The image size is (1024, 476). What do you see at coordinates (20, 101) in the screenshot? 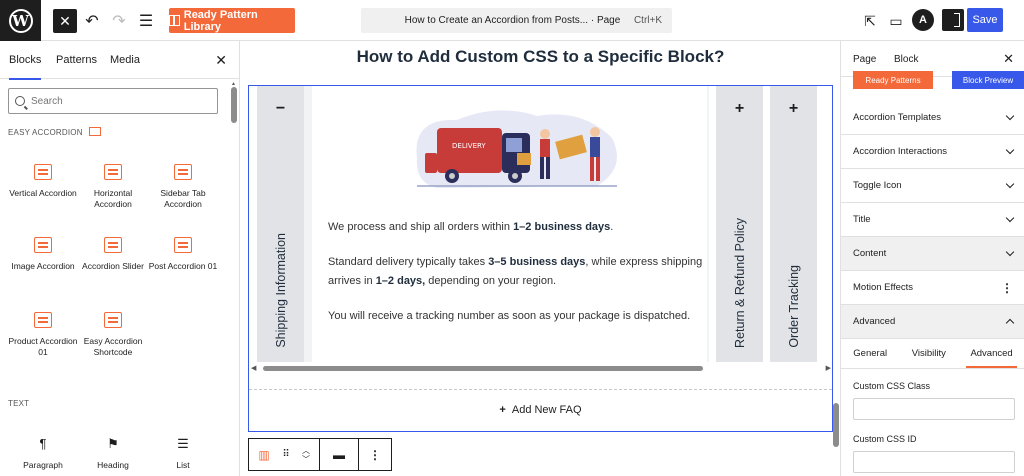
I see `search-icon` at bounding box center [20, 101].